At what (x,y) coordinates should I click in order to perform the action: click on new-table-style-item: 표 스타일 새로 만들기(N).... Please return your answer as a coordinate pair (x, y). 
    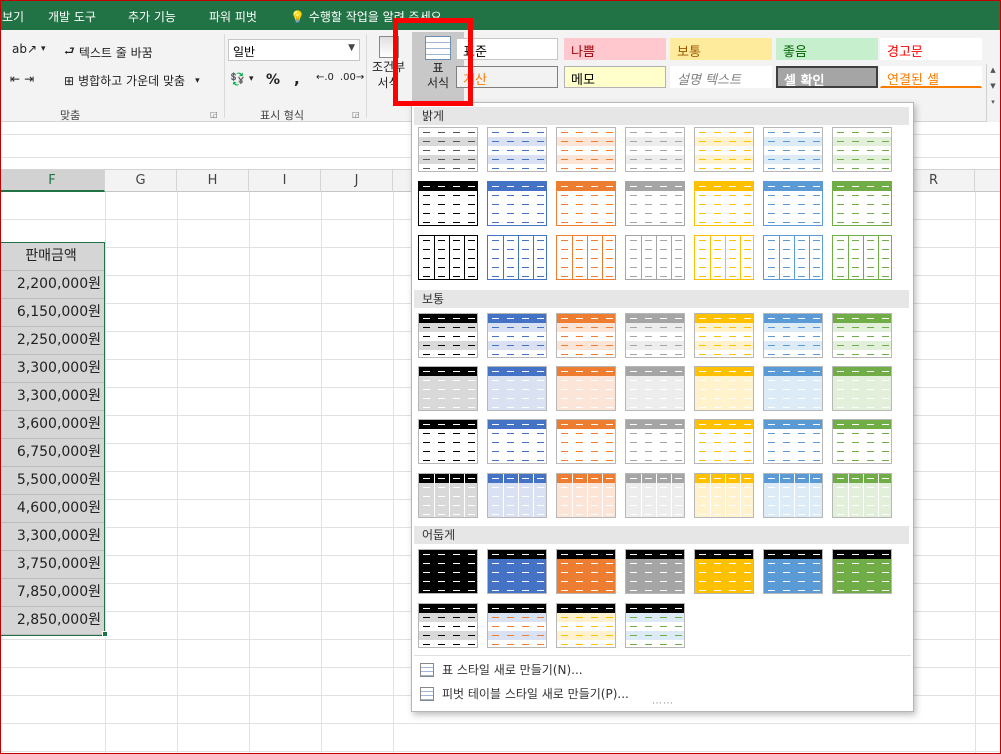
    Looking at the image, I should click on (501, 669).